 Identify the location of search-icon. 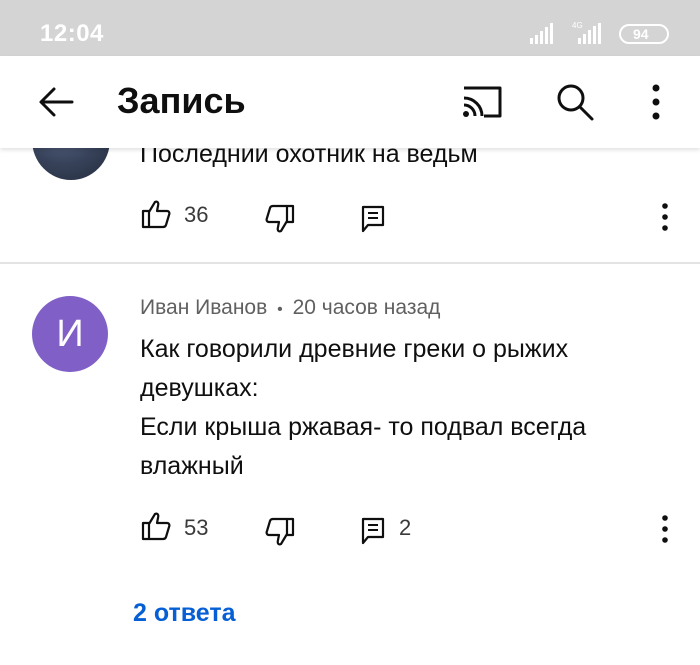
(575, 102).